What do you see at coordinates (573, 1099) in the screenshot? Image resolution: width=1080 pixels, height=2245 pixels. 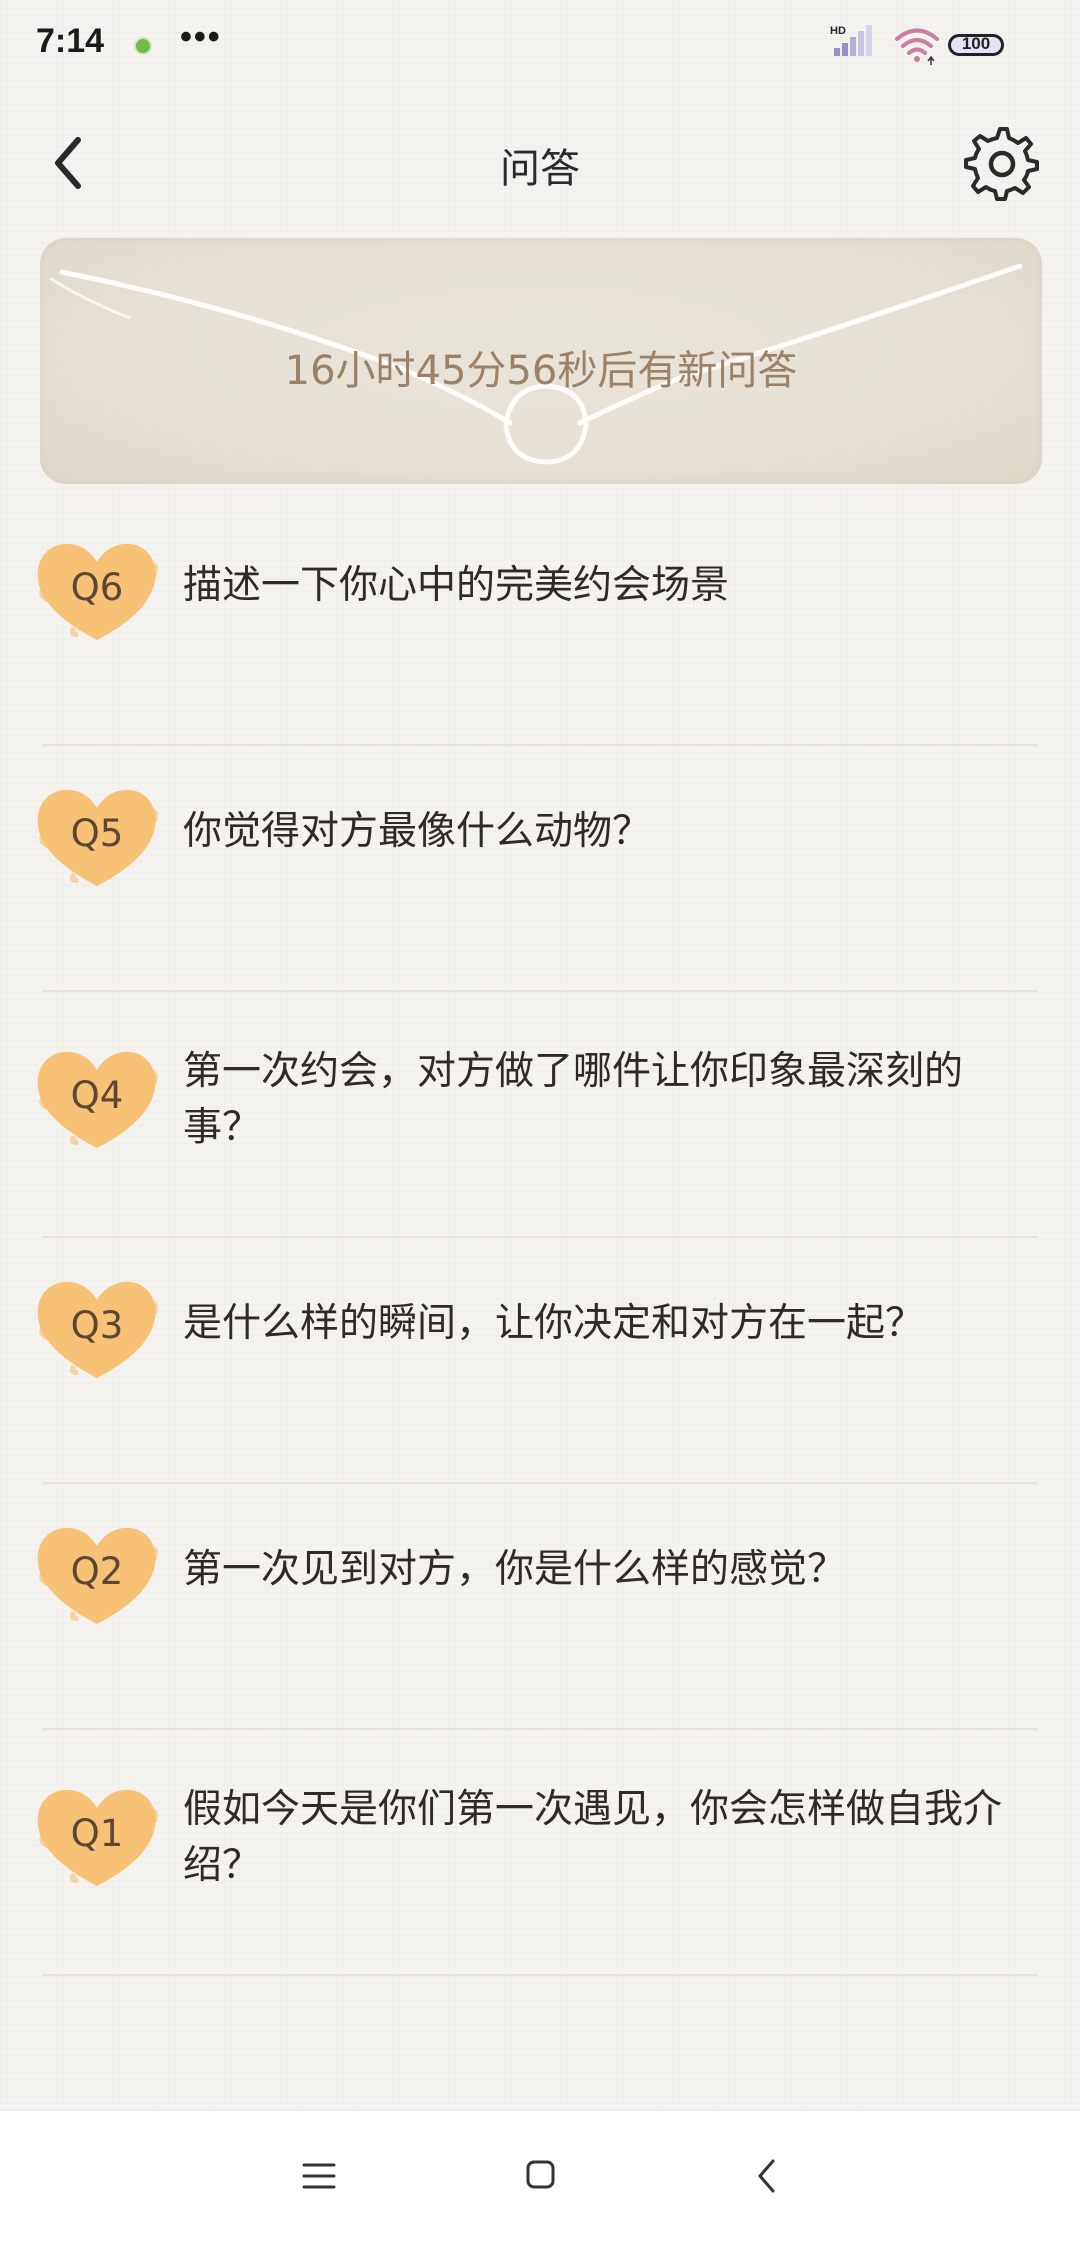 I see `question-text: 第一次约会，对方做了哪件让你印象最深刻的事？` at bounding box center [573, 1099].